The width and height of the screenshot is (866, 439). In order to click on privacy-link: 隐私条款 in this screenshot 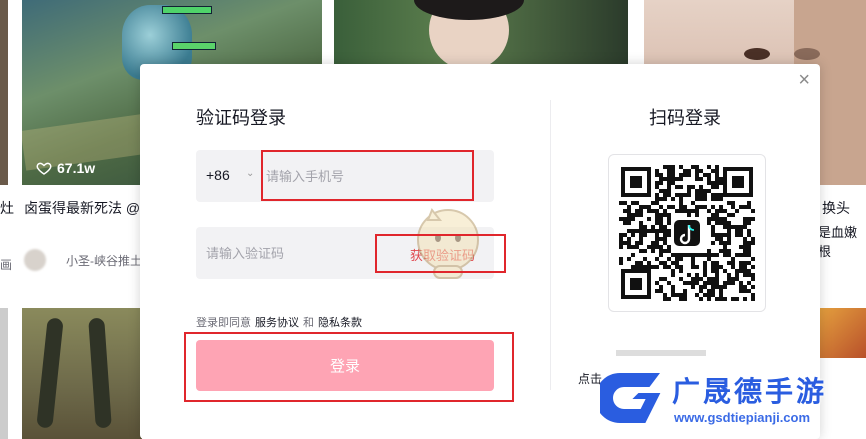, I will do `click(340, 322)`.